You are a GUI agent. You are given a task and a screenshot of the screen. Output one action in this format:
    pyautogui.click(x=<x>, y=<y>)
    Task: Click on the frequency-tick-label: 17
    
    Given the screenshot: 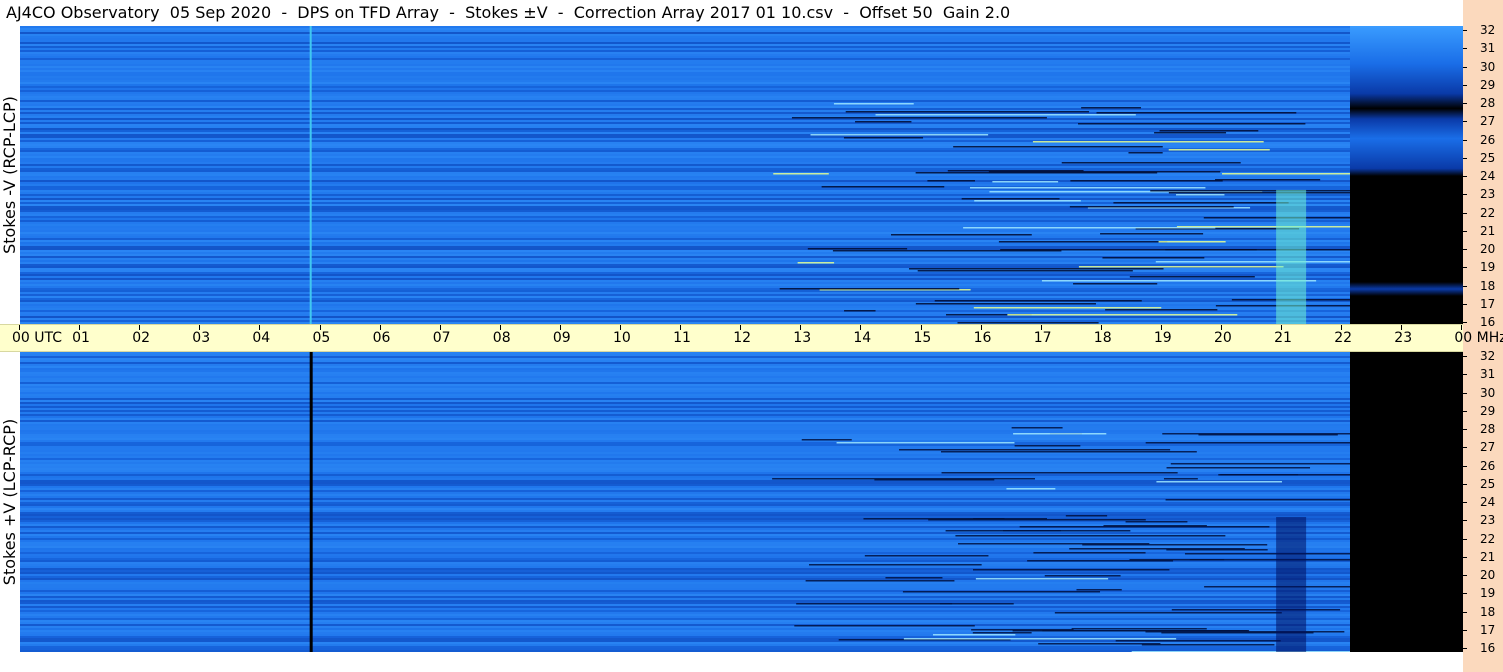 What is the action you would take?
    pyautogui.click(x=1488, y=629)
    